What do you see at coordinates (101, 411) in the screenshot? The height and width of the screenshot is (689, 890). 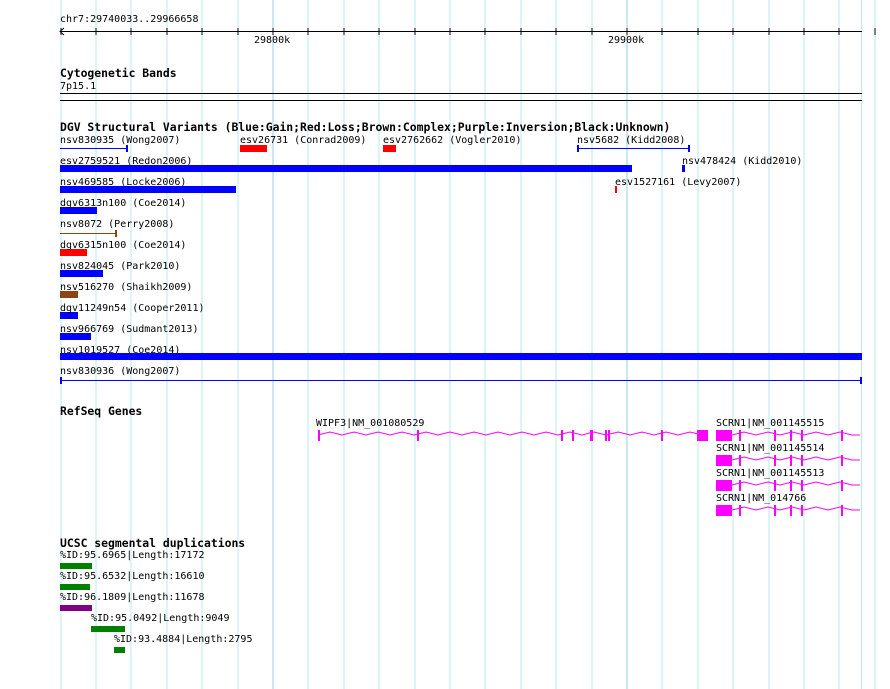 I see `refseq-track-title: RefSeq Genes` at bounding box center [101, 411].